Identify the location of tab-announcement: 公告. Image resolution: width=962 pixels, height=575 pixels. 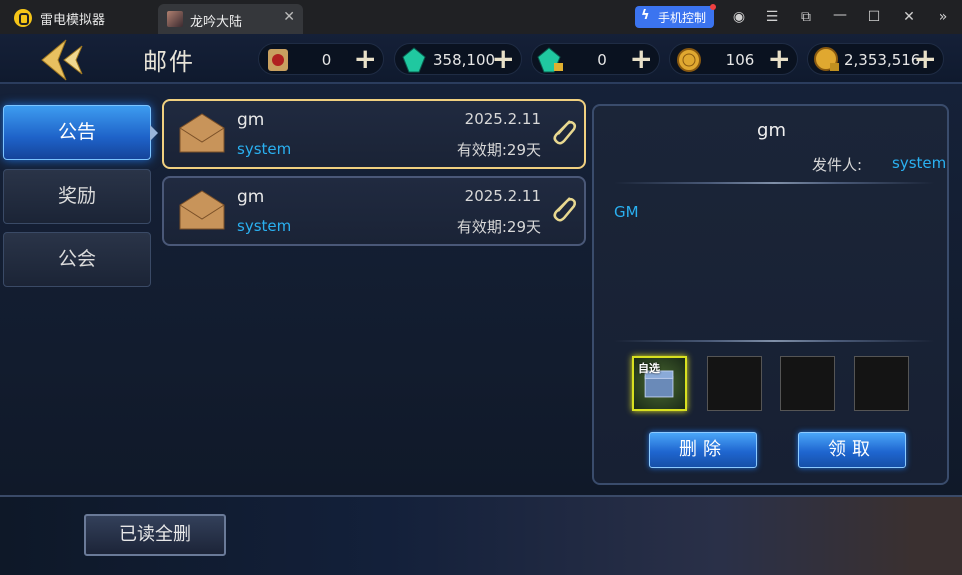
(77, 132).